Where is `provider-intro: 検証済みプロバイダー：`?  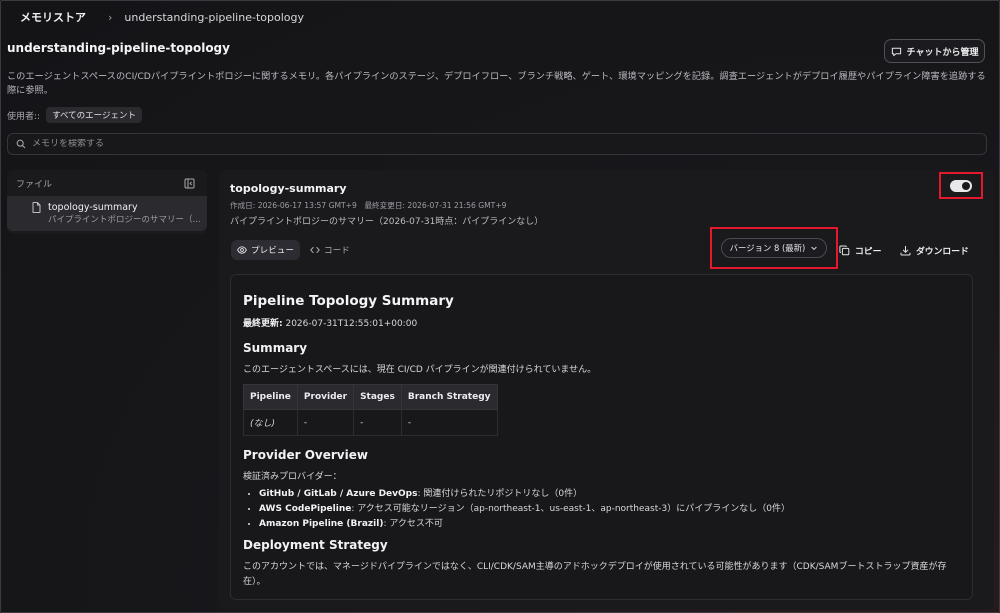
provider-intro: 検証済みプロバイダー： is located at coordinates (292, 477).